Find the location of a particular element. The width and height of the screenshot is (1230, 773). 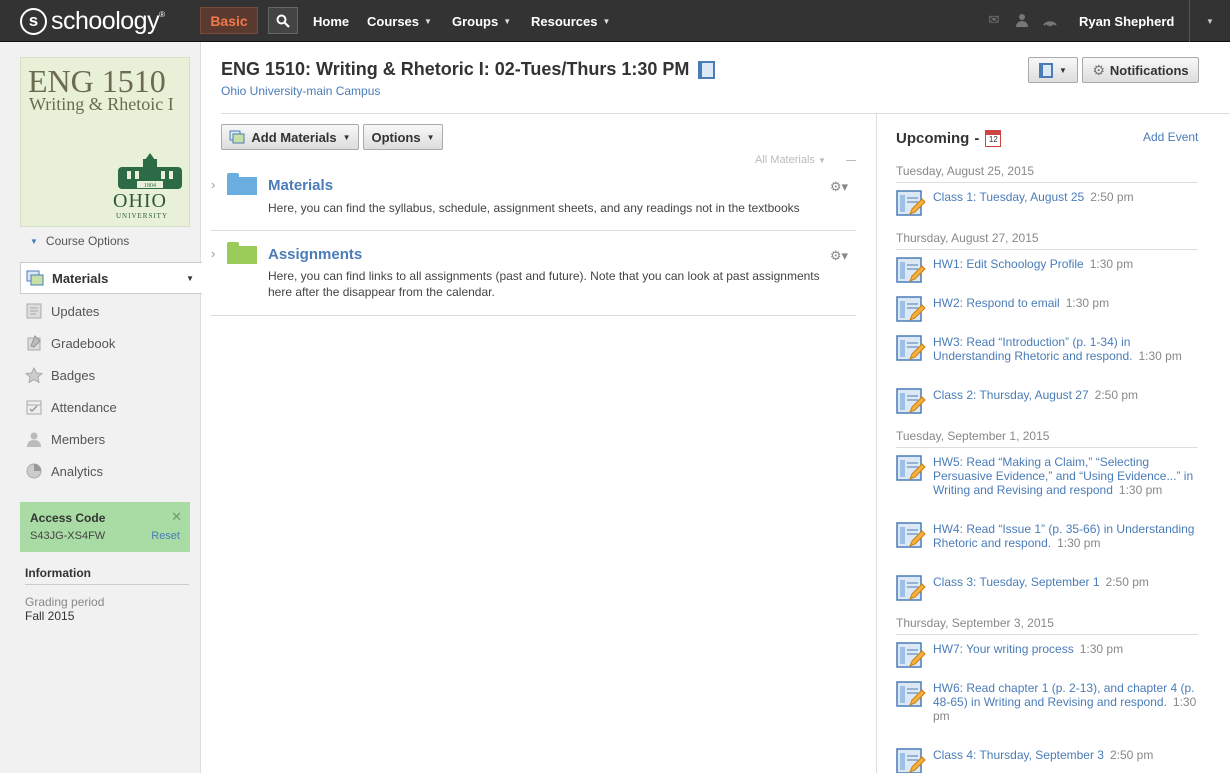

view-options-button: ▼ is located at coordinates (1053, 70).